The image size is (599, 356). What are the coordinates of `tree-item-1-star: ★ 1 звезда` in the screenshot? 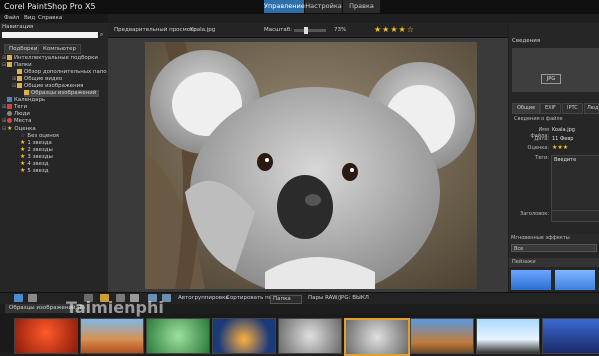 It's located at (36, 142).